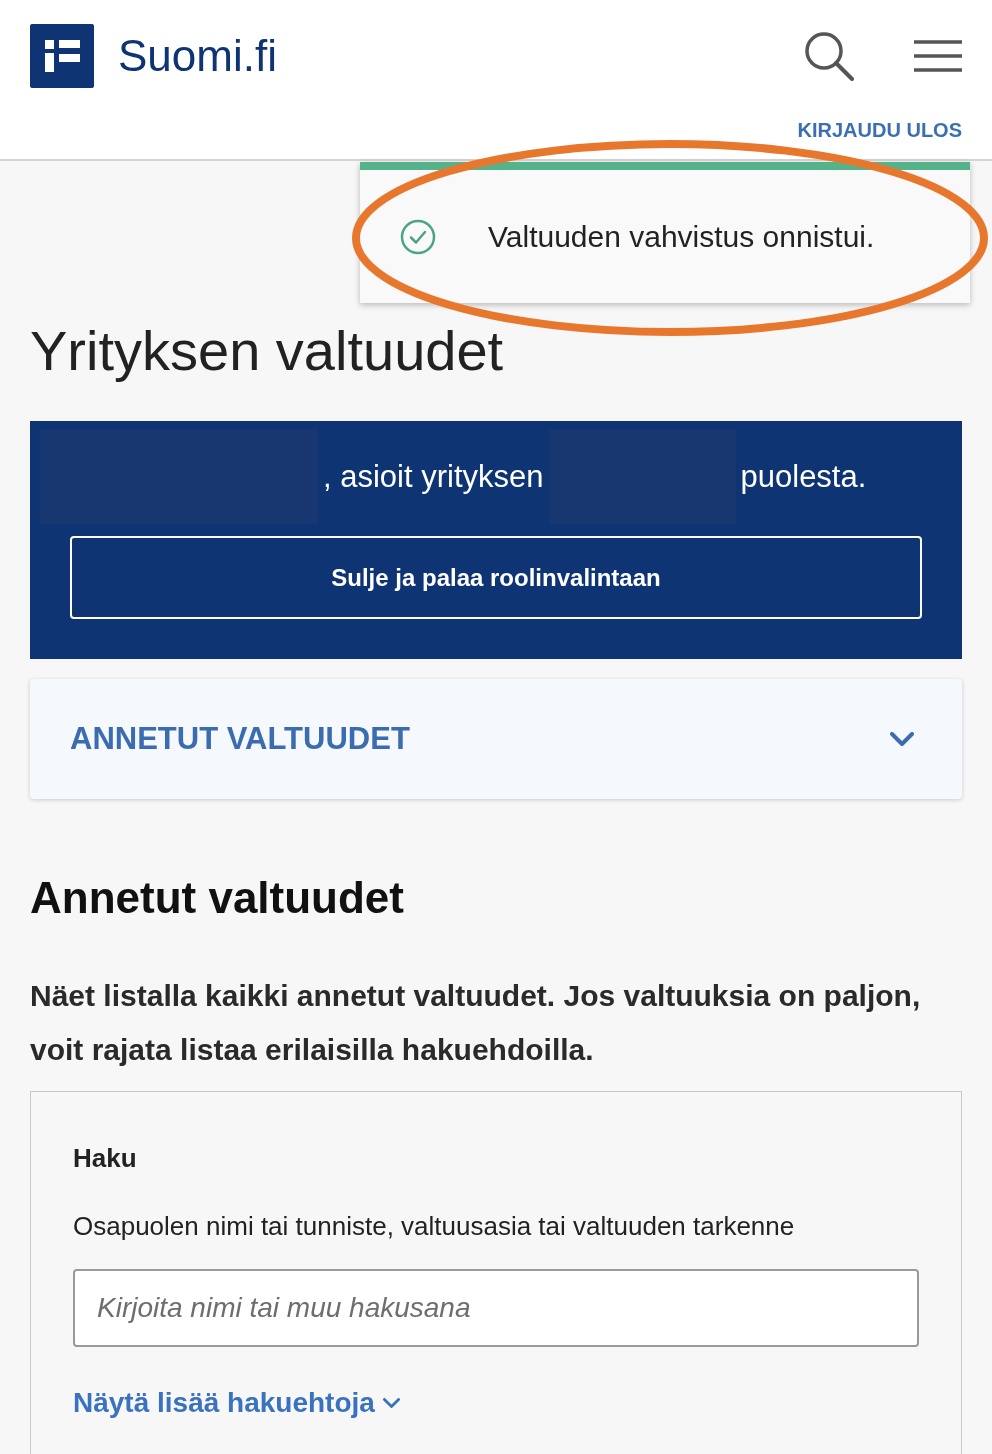 The width and height of the screenshot is (992, 1454). What do you see at coordinates (829, 56) in the screenshot?
I see `search-icon` at bounding box center [829, 56].